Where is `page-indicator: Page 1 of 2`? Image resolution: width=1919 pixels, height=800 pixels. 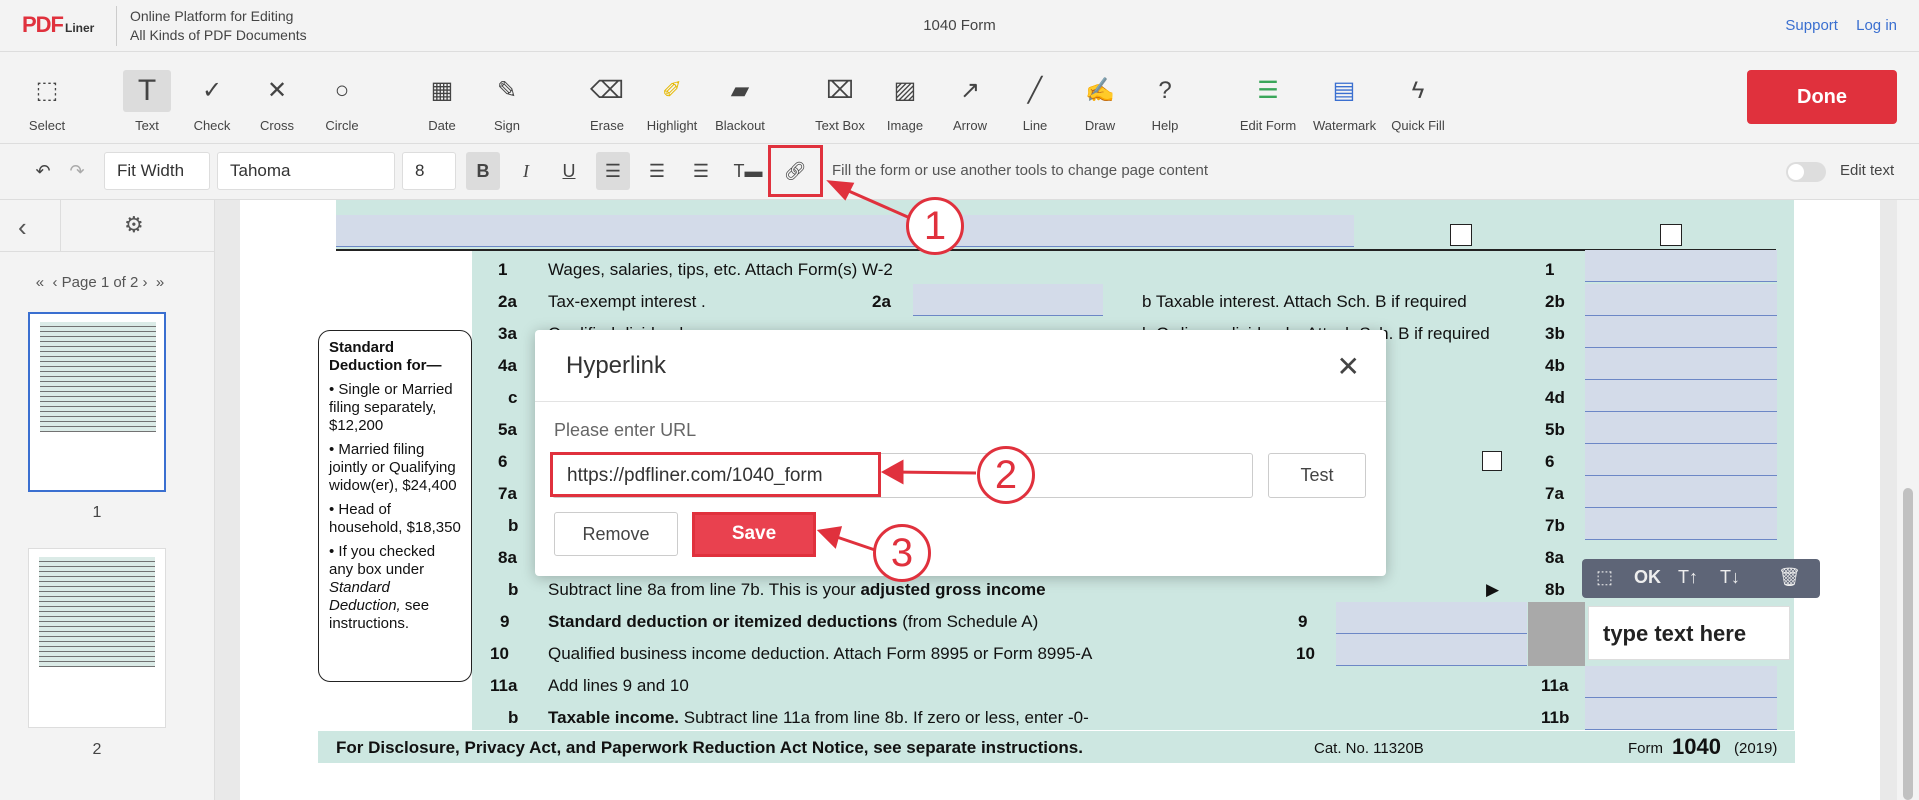
page-indicator: Page 1 of 2 is located at coordinates (100, 282).